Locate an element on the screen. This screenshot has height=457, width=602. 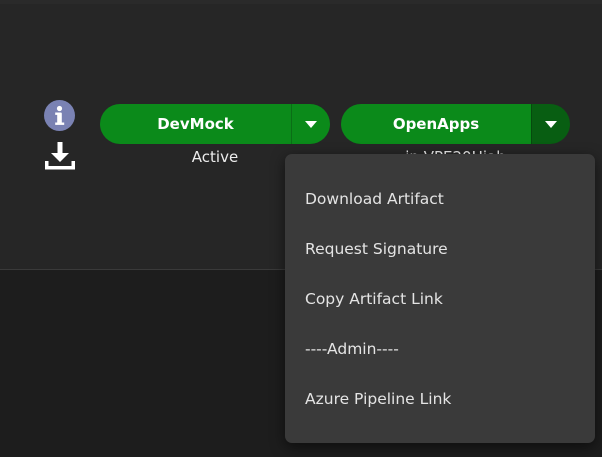
openapps-split-button: OpenApps is located at coordinates (455, 124).